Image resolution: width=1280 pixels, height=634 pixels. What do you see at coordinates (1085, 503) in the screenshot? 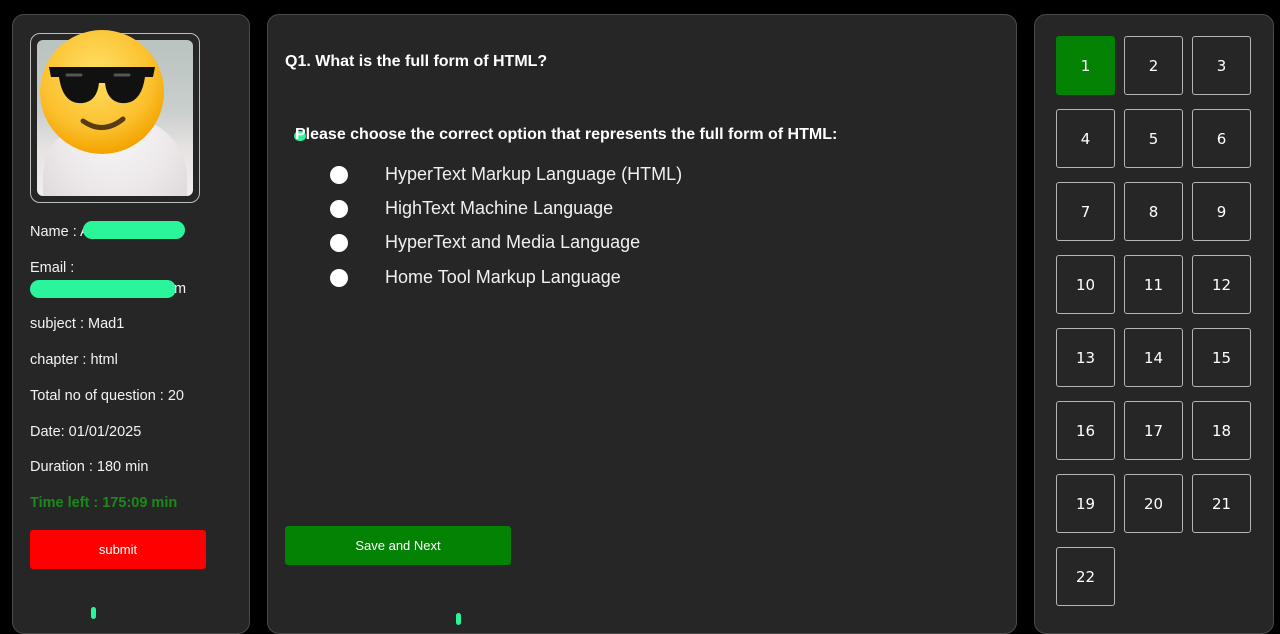
I see `question-number-button-19: 19` at bounding box center [1085, 503].